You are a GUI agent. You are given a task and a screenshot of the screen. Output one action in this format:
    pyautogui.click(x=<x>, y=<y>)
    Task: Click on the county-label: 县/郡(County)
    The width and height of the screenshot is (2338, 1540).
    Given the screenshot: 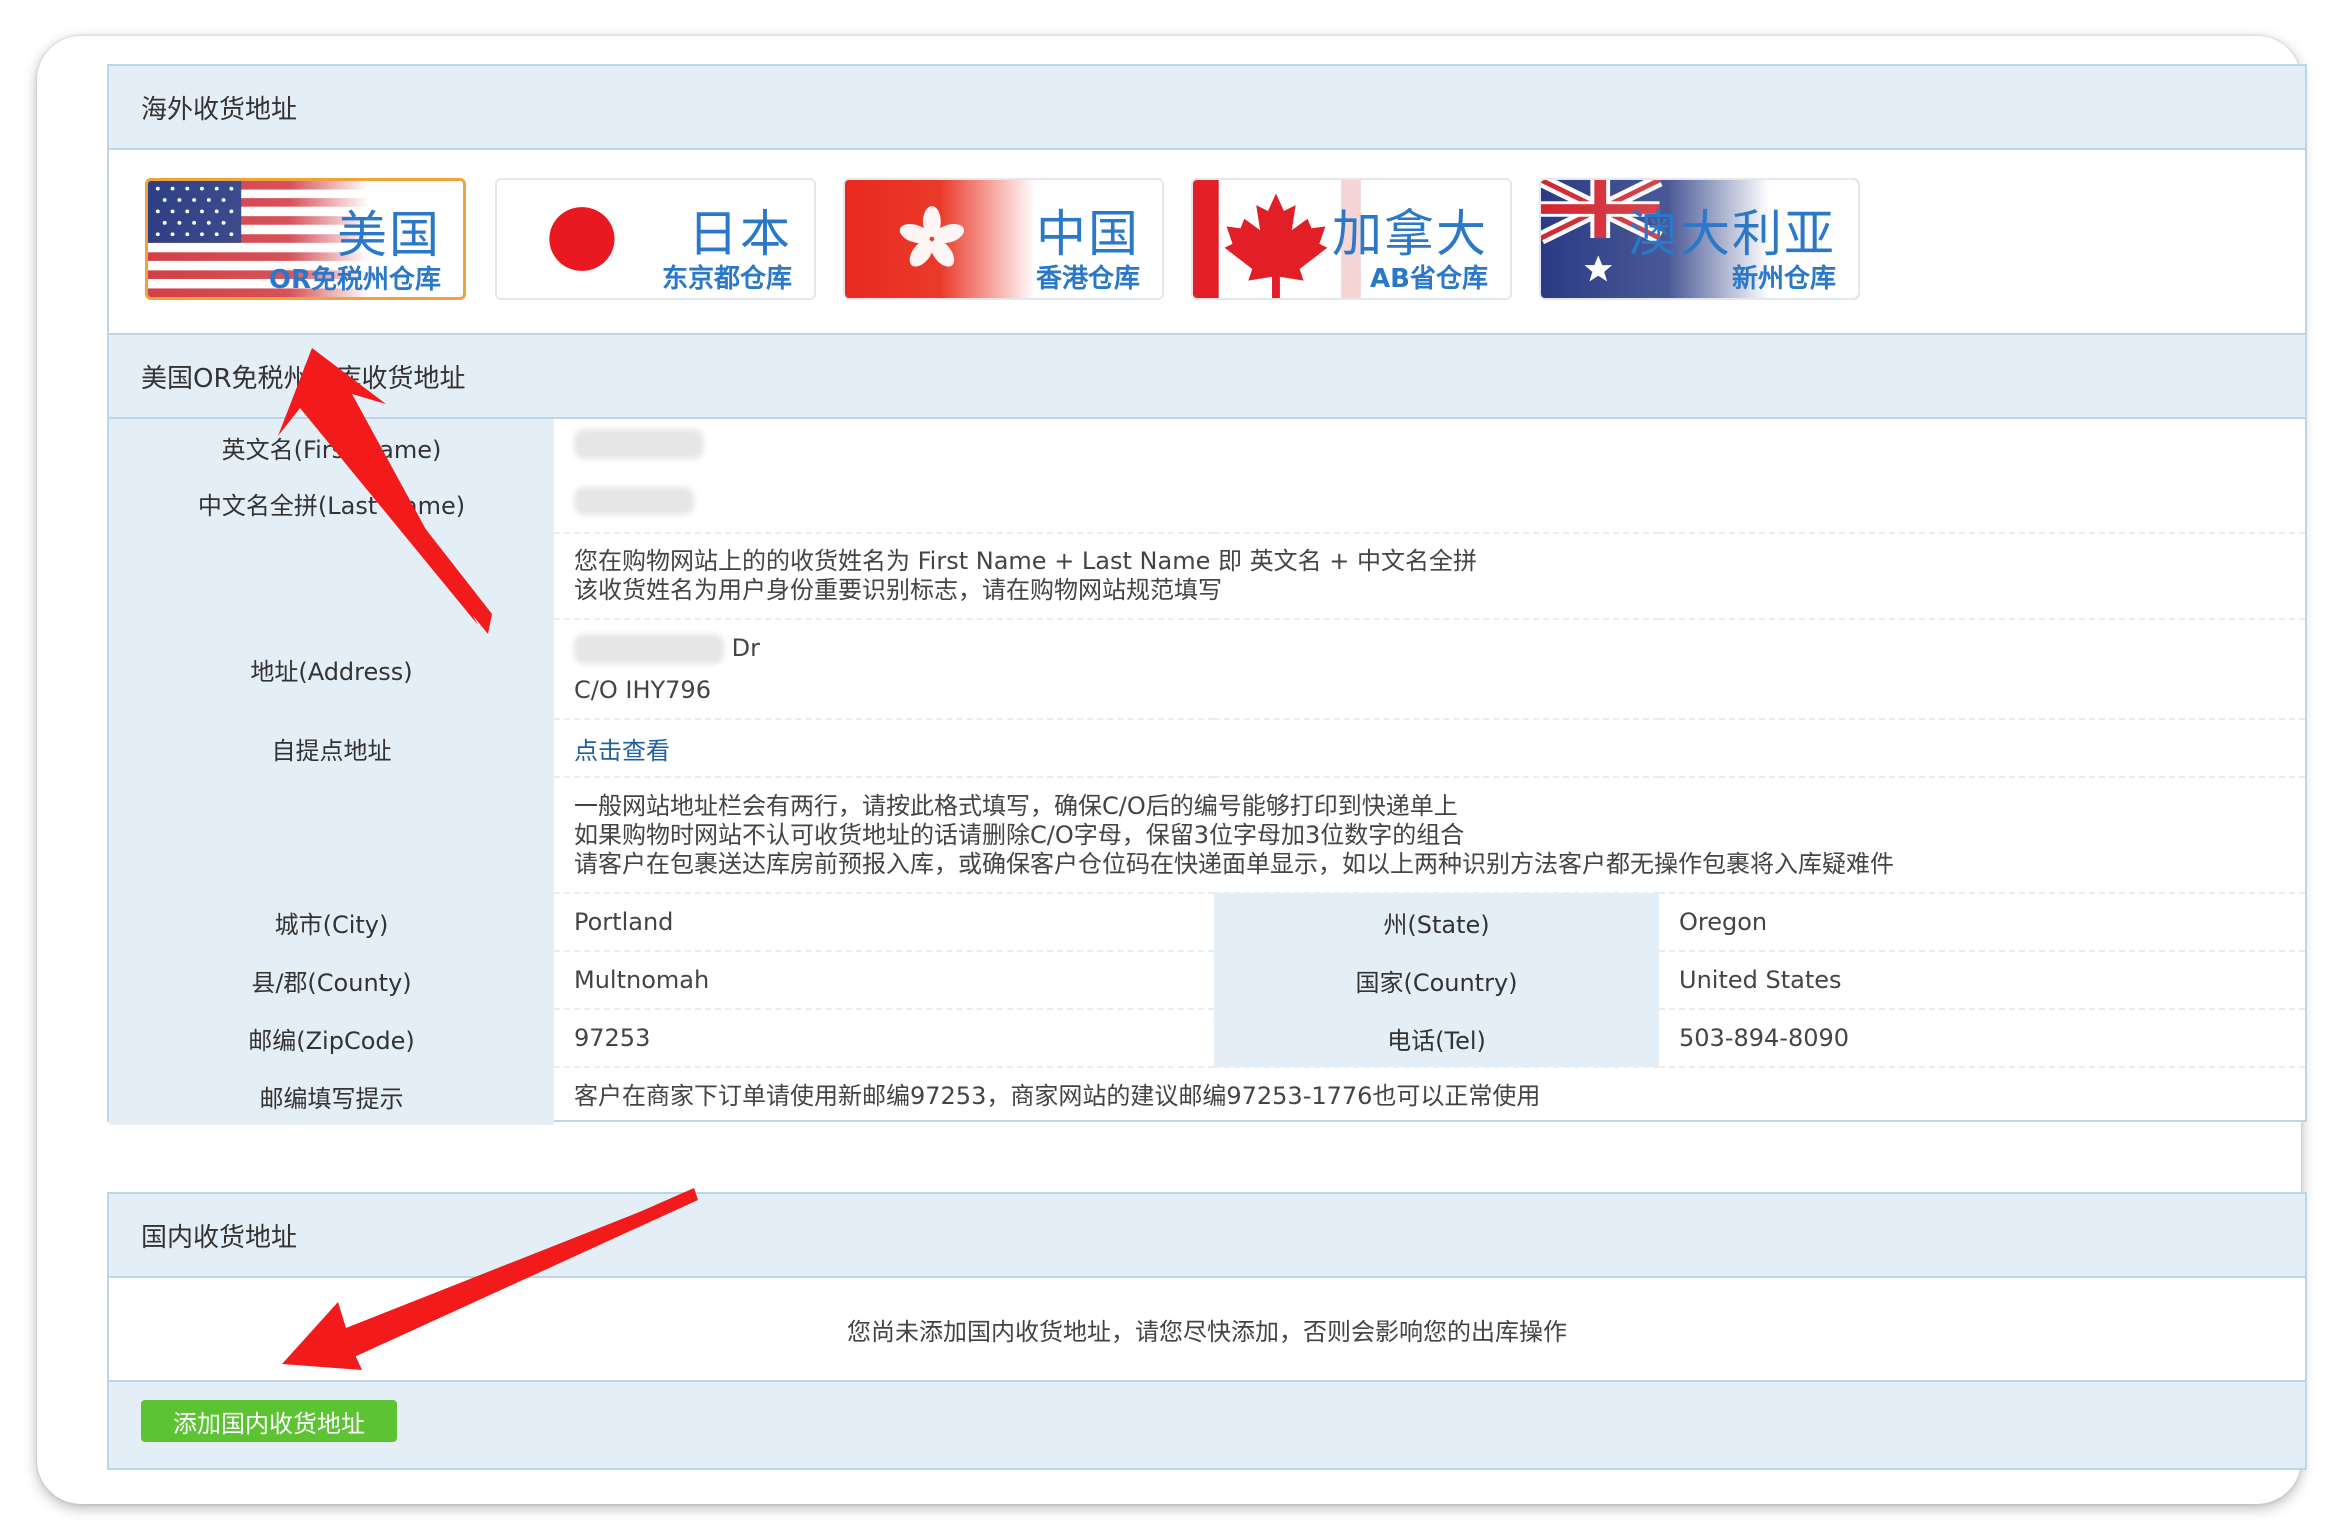 What is the action you would take?
    pyautogui.click(x=331, y=980)
    